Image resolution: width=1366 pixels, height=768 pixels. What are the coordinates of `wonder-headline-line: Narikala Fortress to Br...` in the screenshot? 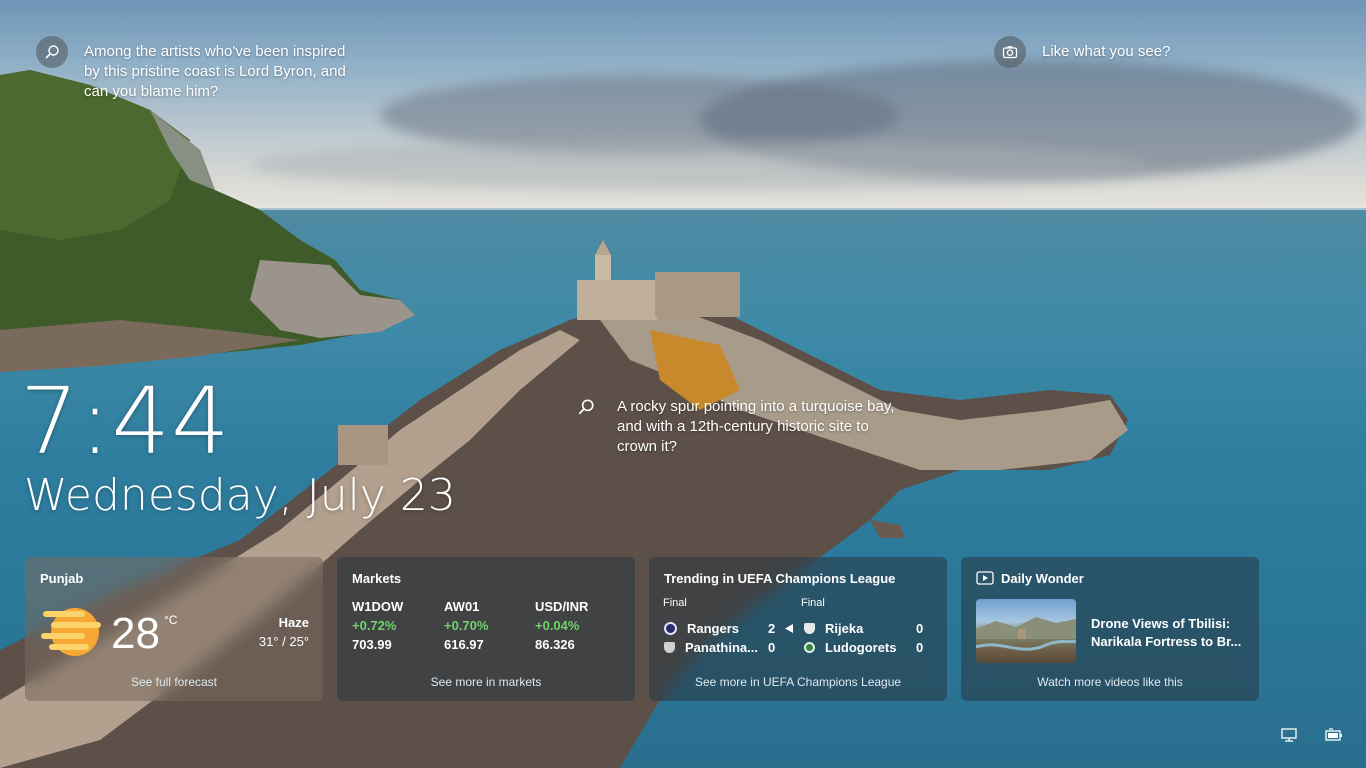 It's located at (1166, 641).